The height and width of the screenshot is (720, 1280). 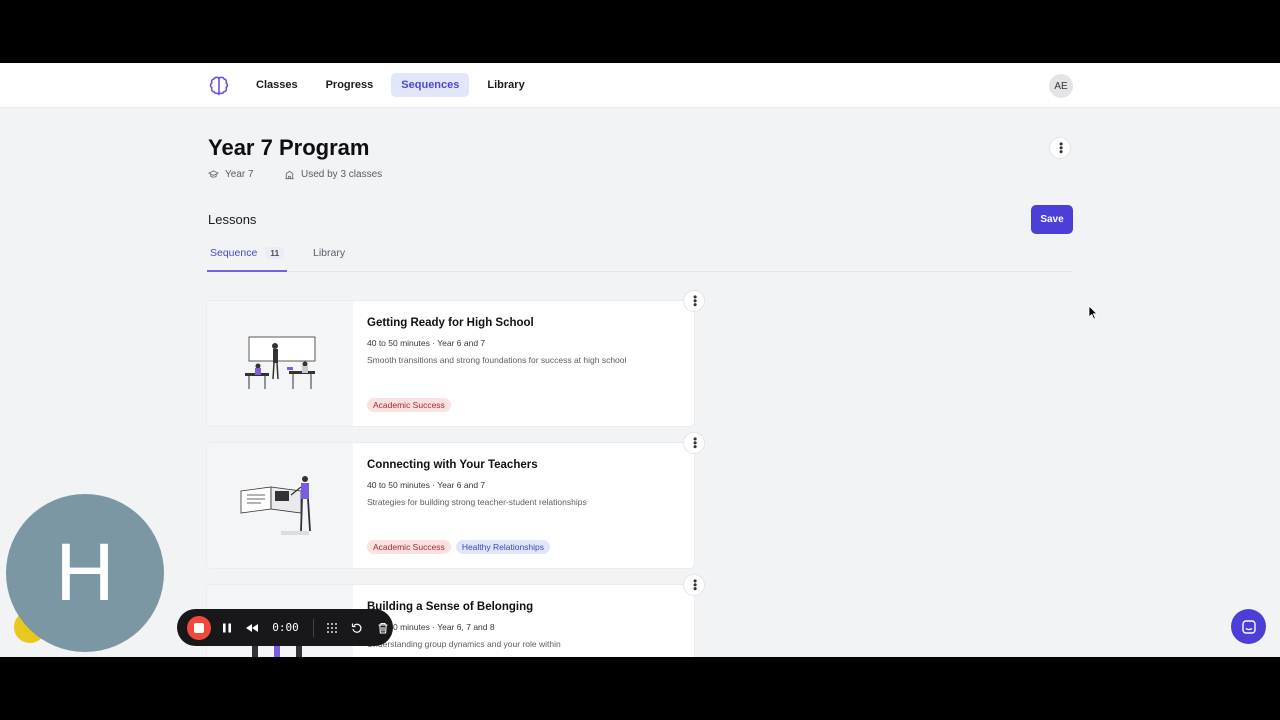 I want to click on rewind-icon, so click(x=252, y=627).